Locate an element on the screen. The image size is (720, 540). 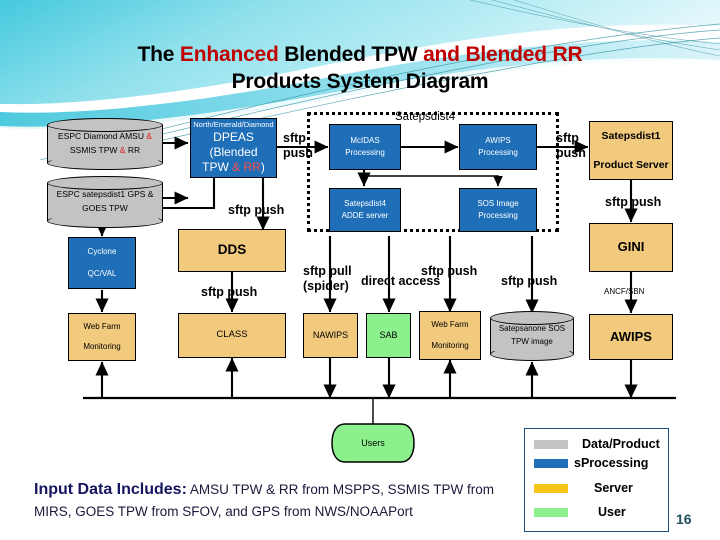
satepsanone-line1: Satepsanone is located at coordinates (522, 329).